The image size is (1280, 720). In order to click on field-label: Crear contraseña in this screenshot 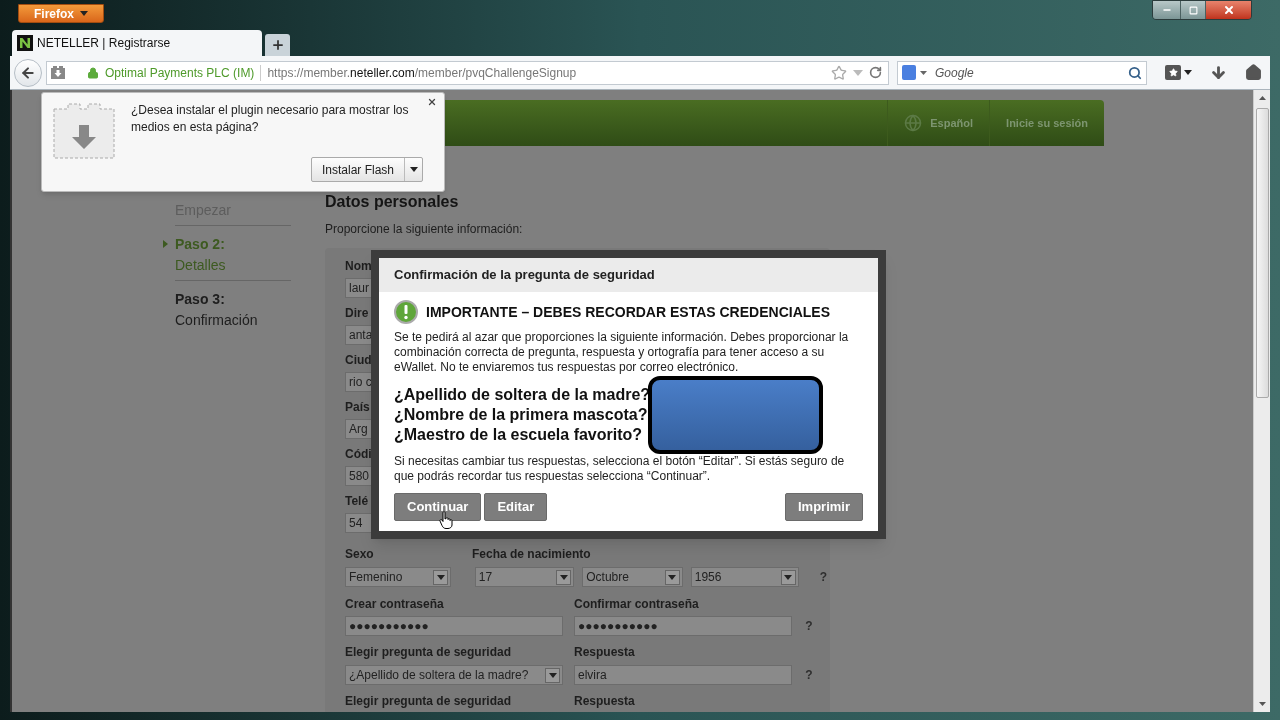, I will do `click(395, 604)`.